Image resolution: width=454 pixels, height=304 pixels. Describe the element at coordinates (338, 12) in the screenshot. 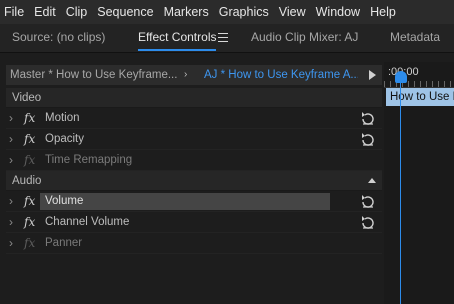

I see `menu-window: Window` at that location.